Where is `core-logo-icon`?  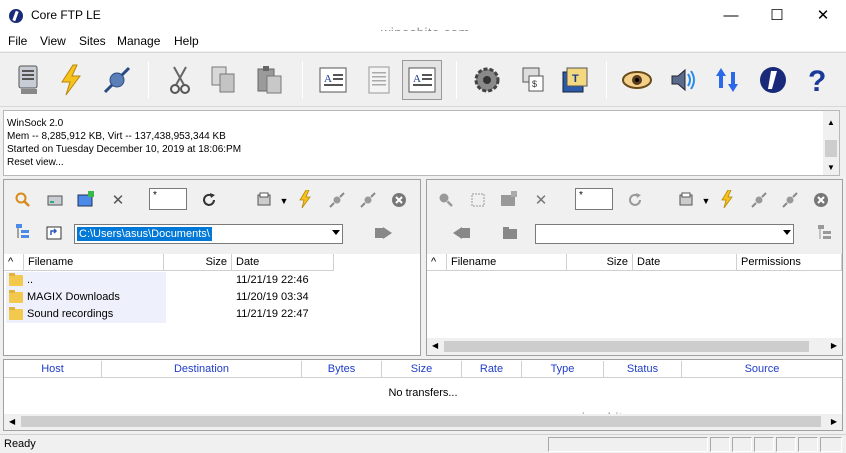
core-logo-icon is located at coordinates (773, 80).